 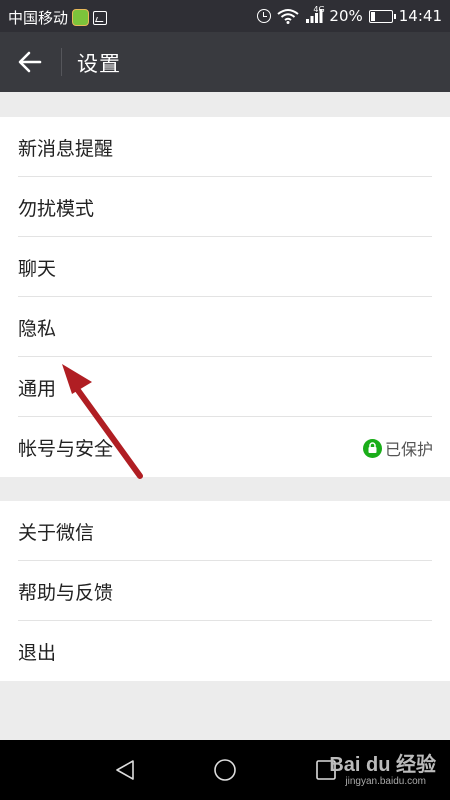 I want to click on watermark-url: jingyan.baidu.com, so click(x=385, y=781).